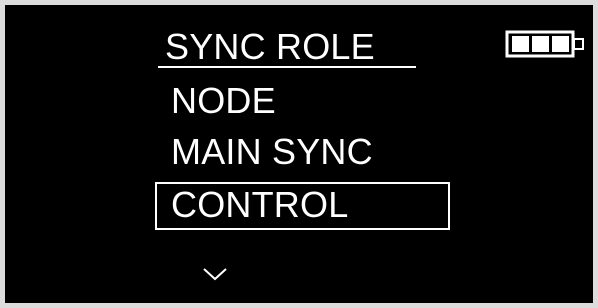 Image resolution: width=598 pixels, height=308 pixels. Describe the element at coordinates (259, 205) in the screenshot. I see `menu-item-control: CONTROL` at that location.